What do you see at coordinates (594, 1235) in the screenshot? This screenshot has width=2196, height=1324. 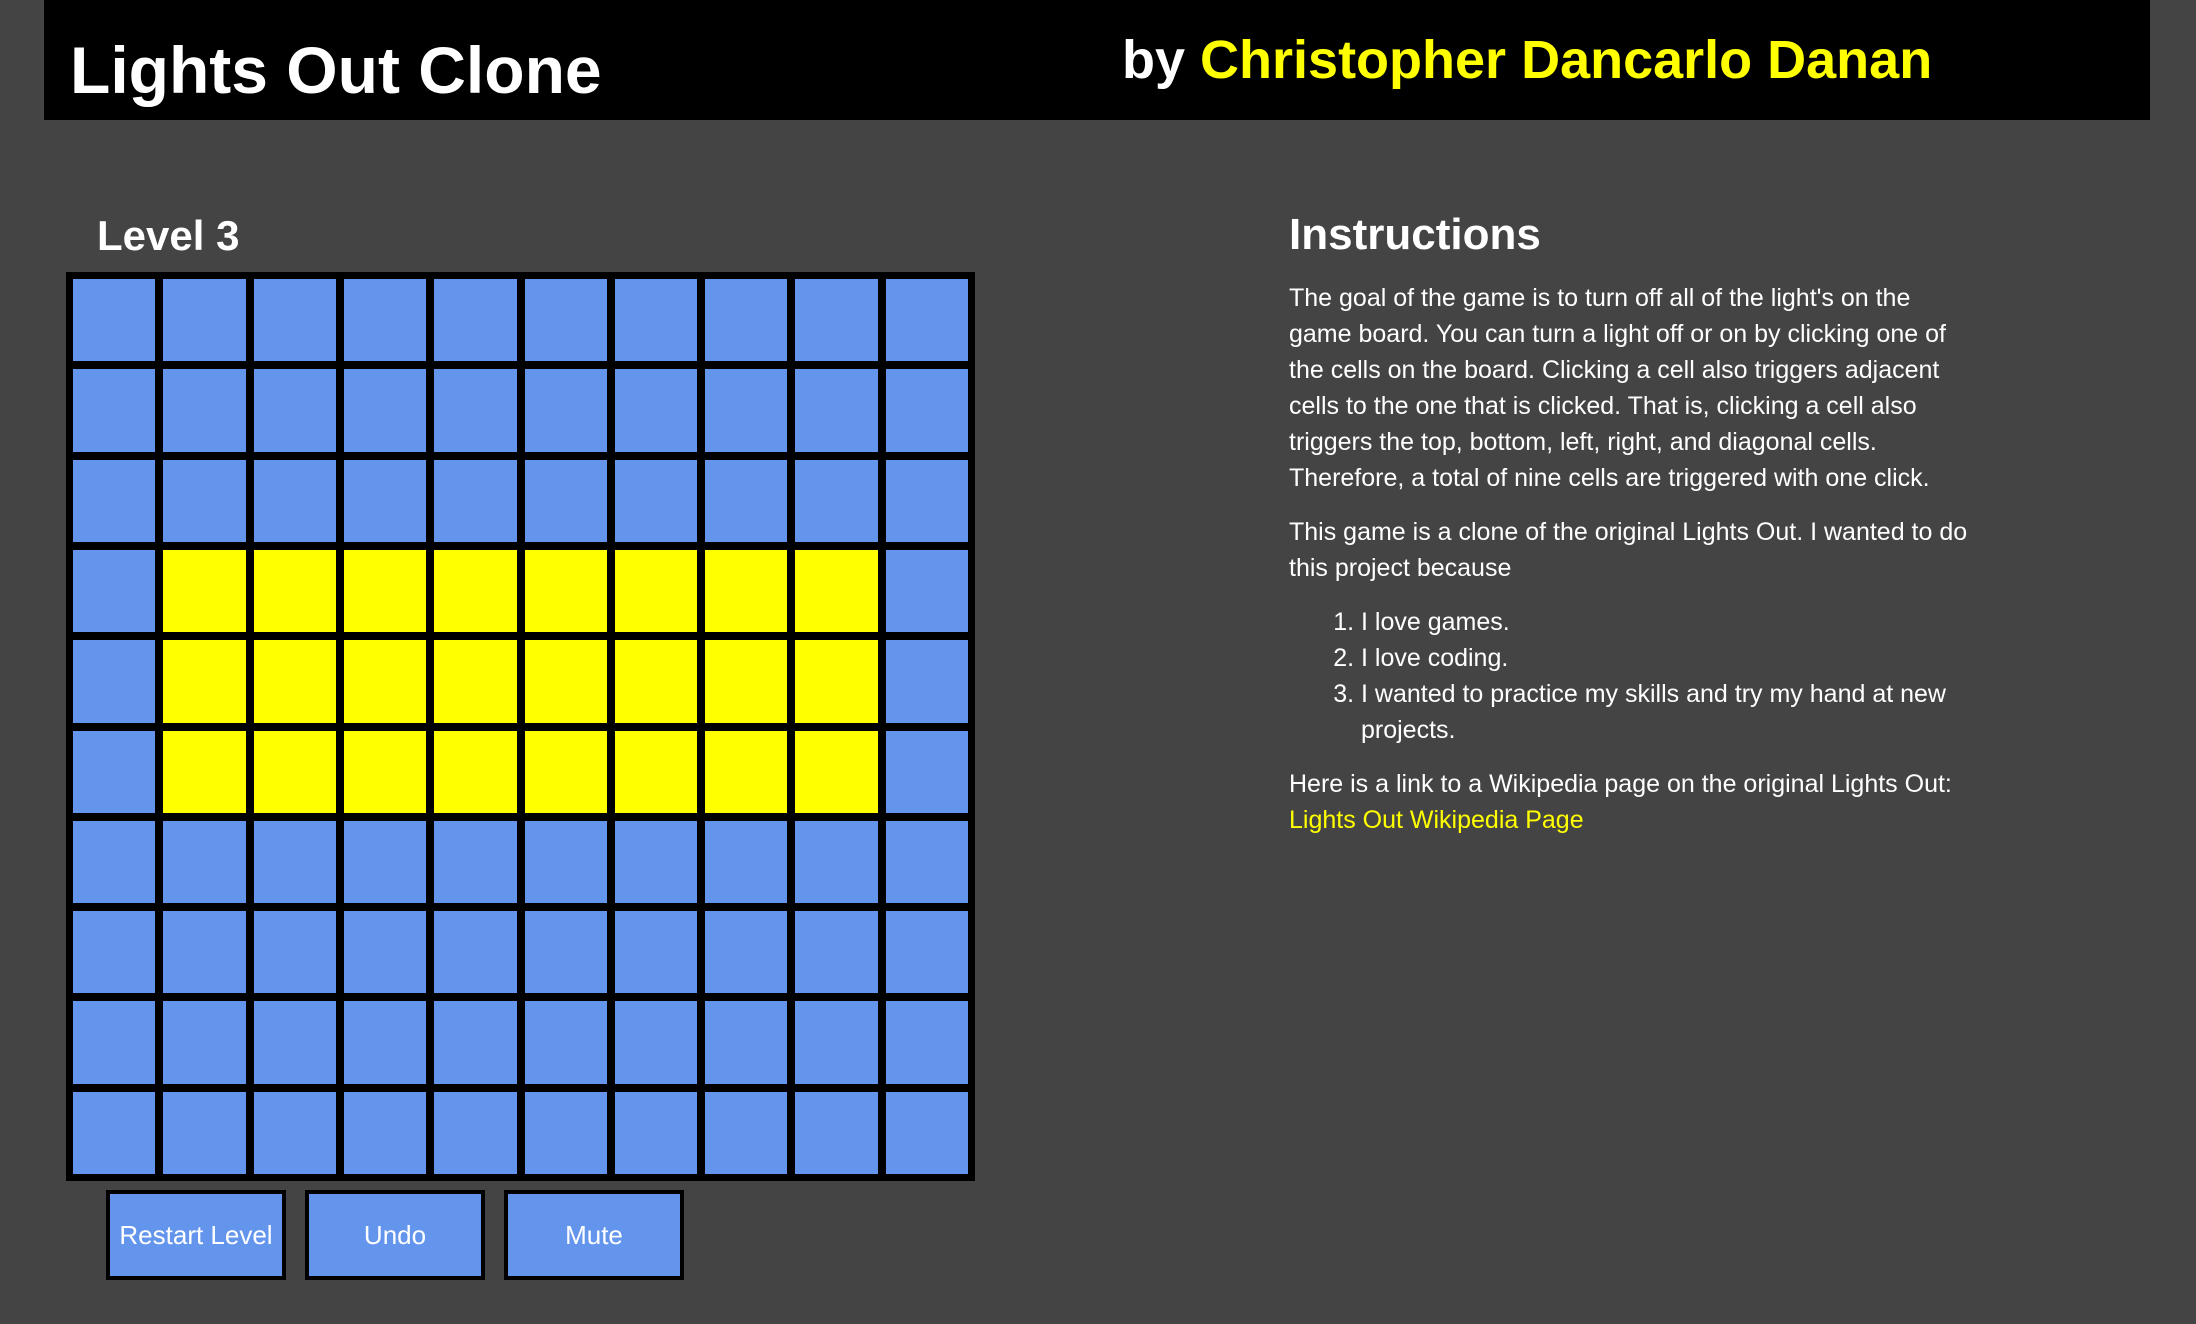 I see `mute-button: Mute` at bounding box center [594, 1235].